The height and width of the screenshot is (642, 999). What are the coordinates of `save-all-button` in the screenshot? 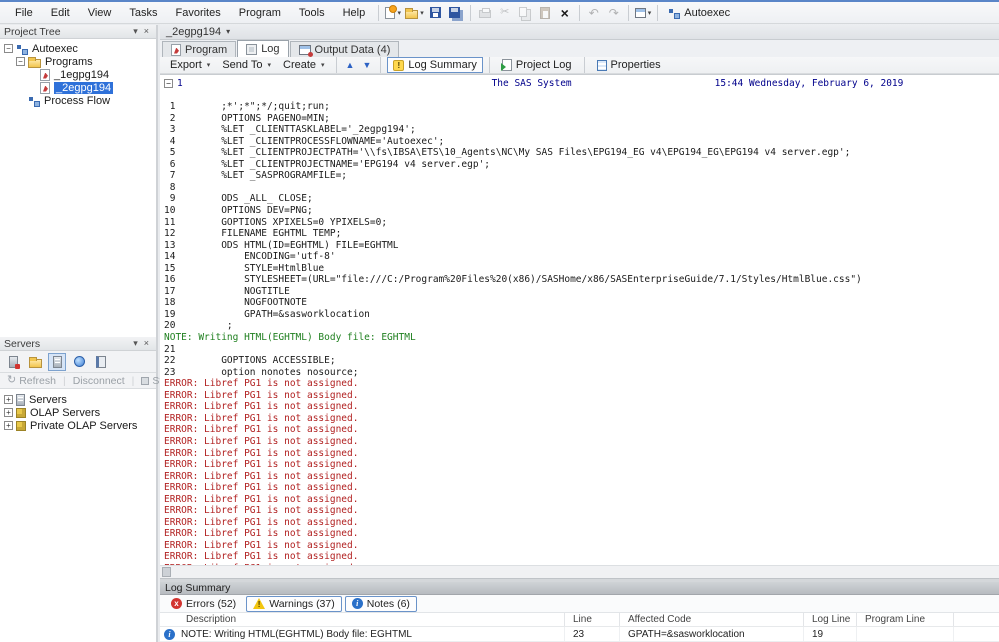 It's located at (456, 13).